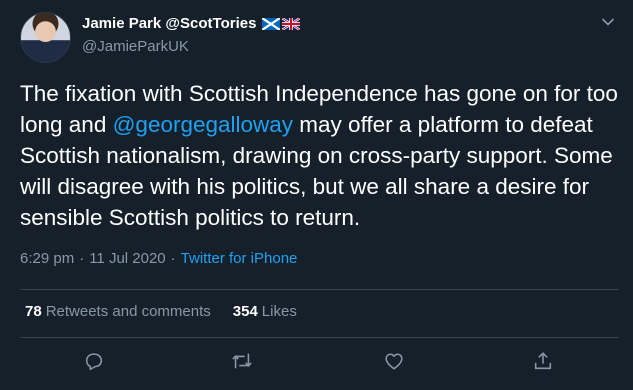 The width and height of the screenshot is (633, 390). What do you see at coordinates (242, 361) in the screenshot?
I see `retweet-icon` at bounding box center [242, 361].